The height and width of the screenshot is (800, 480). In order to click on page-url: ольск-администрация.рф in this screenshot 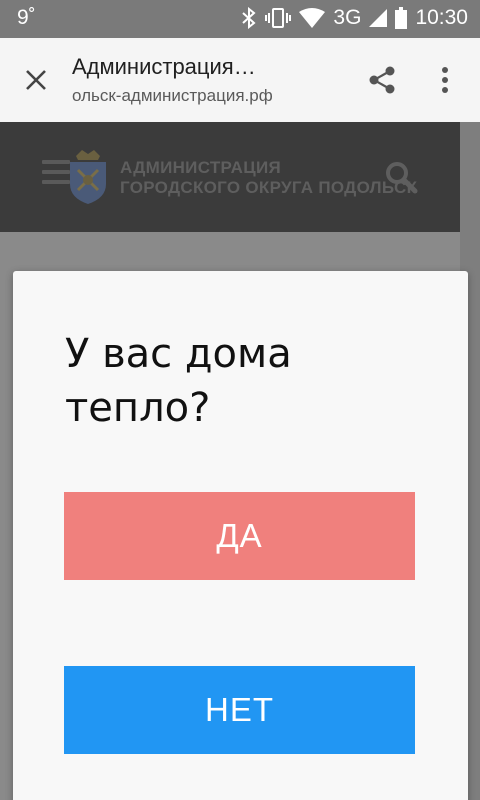, I will do `click(172, 95)`.